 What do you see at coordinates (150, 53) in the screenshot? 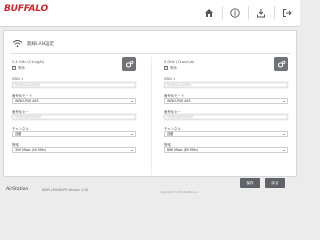
I see `title-divider` at bounding box center [150, 53].